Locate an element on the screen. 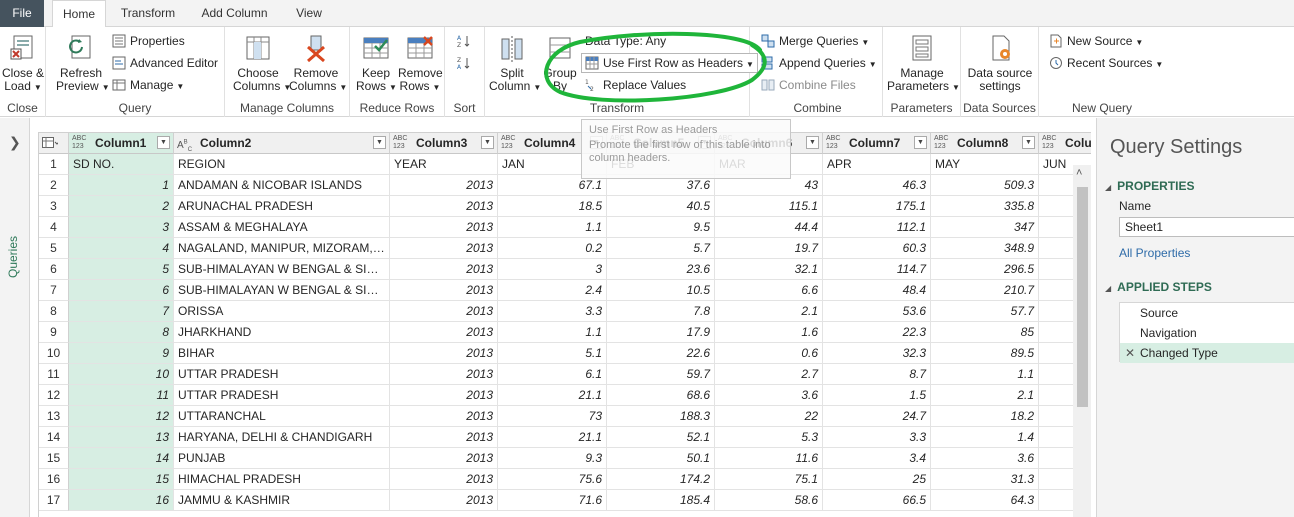  table-cell: 1.5 is located at coordinates (877, 395).